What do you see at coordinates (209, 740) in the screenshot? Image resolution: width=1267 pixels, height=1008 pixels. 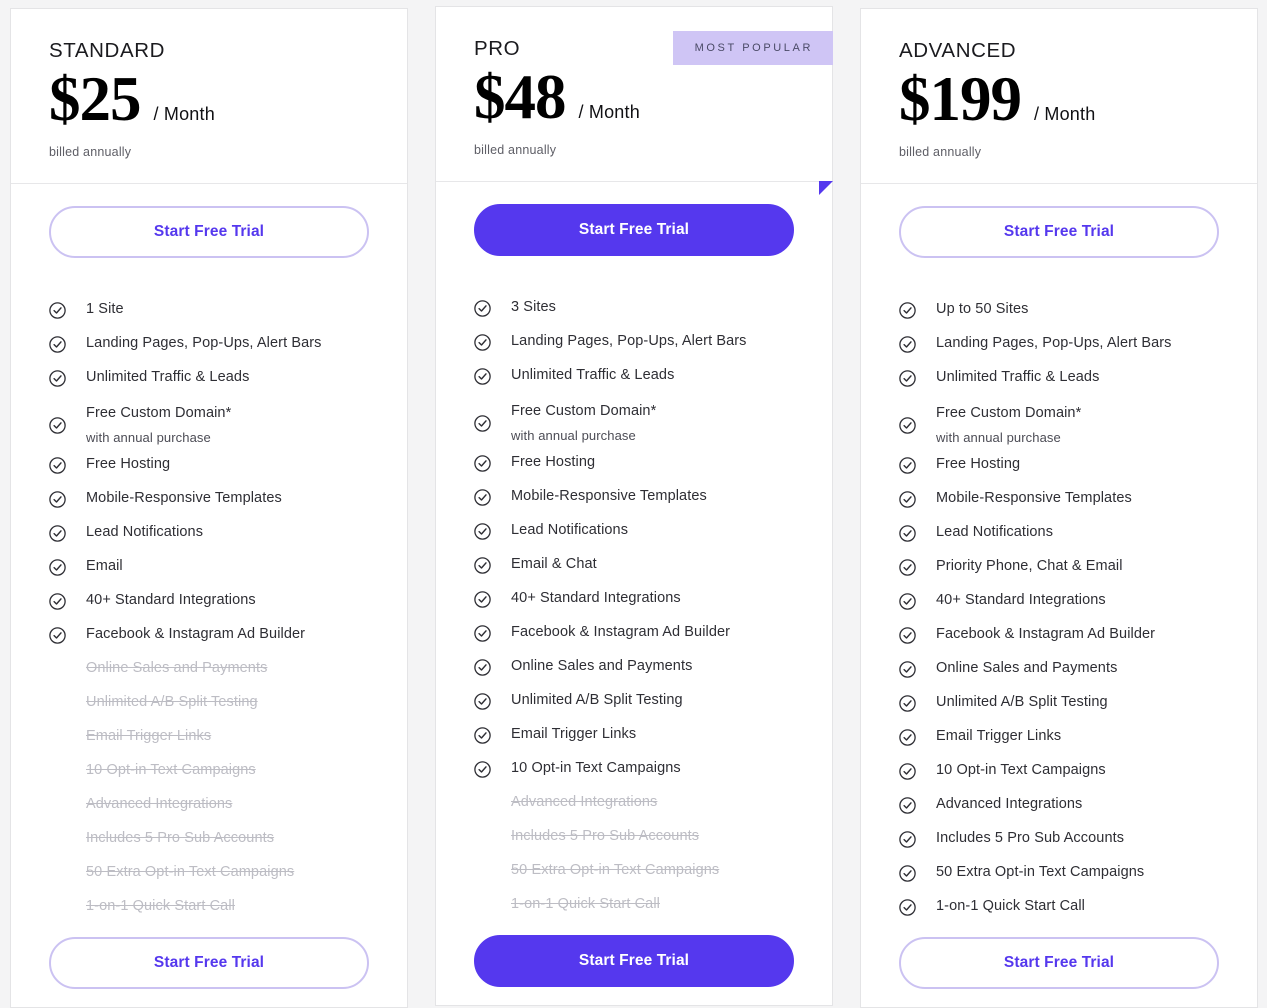 I see `feature-item: Email Trigger Links` at bounding box center [209, 740].